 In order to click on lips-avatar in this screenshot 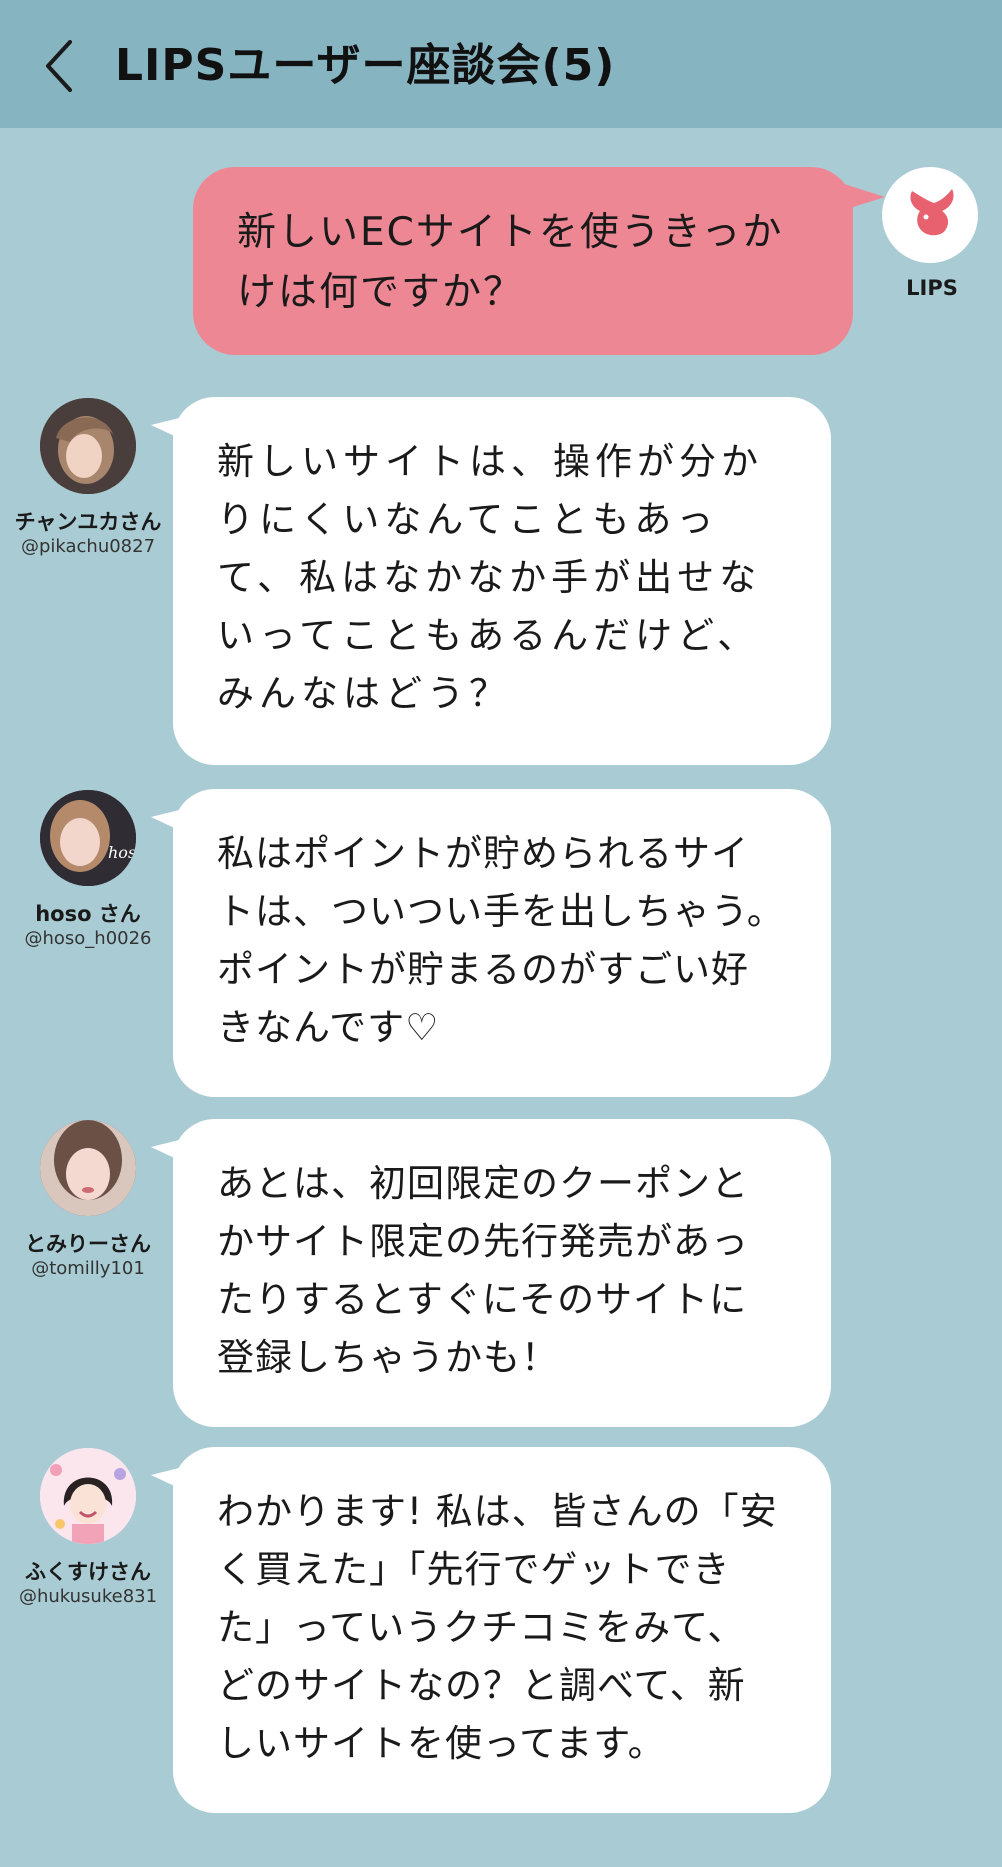, I will do `click(930, 215)`.